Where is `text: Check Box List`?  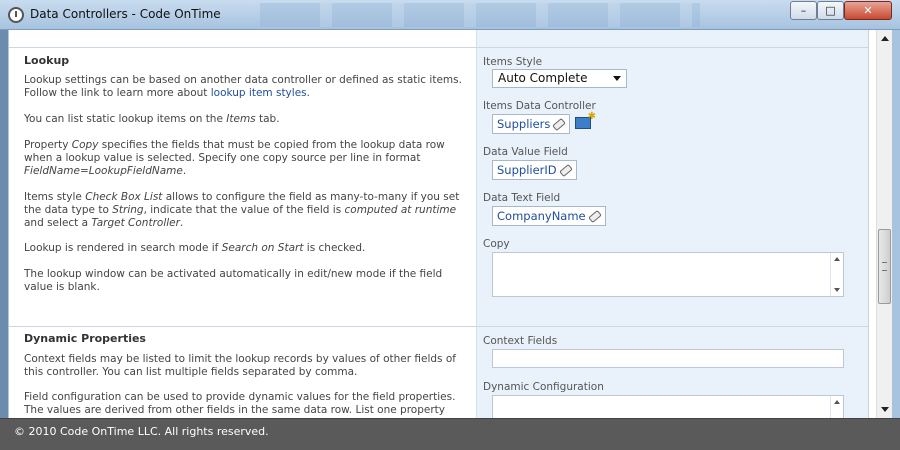
text: Check Box List is located at coordinates (124, 197).